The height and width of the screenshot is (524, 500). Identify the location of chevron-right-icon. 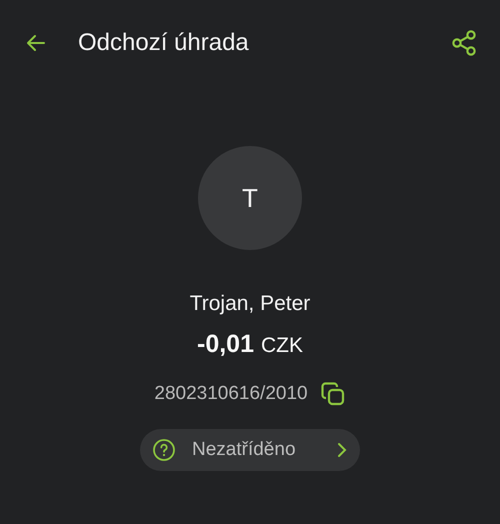
(342, 450).